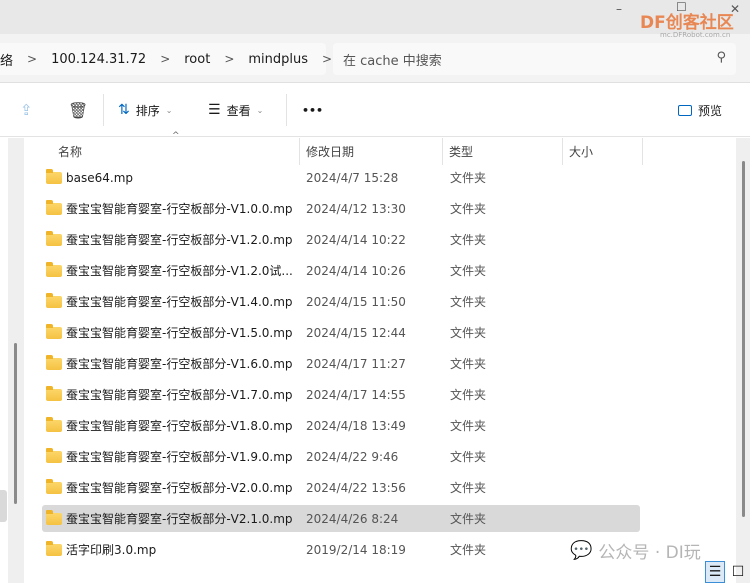 This screenshot has height=583, width=750. What do you see at coordinates (15, 423) in the screenshot?
I see `nav-pane-scrollbar-thumb` at bounding box center [15, 423].